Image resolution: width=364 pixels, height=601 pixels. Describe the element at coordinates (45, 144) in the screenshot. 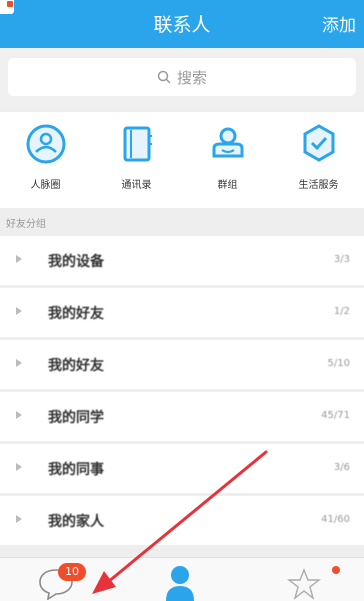

I see `people-circle-icon` at that location.